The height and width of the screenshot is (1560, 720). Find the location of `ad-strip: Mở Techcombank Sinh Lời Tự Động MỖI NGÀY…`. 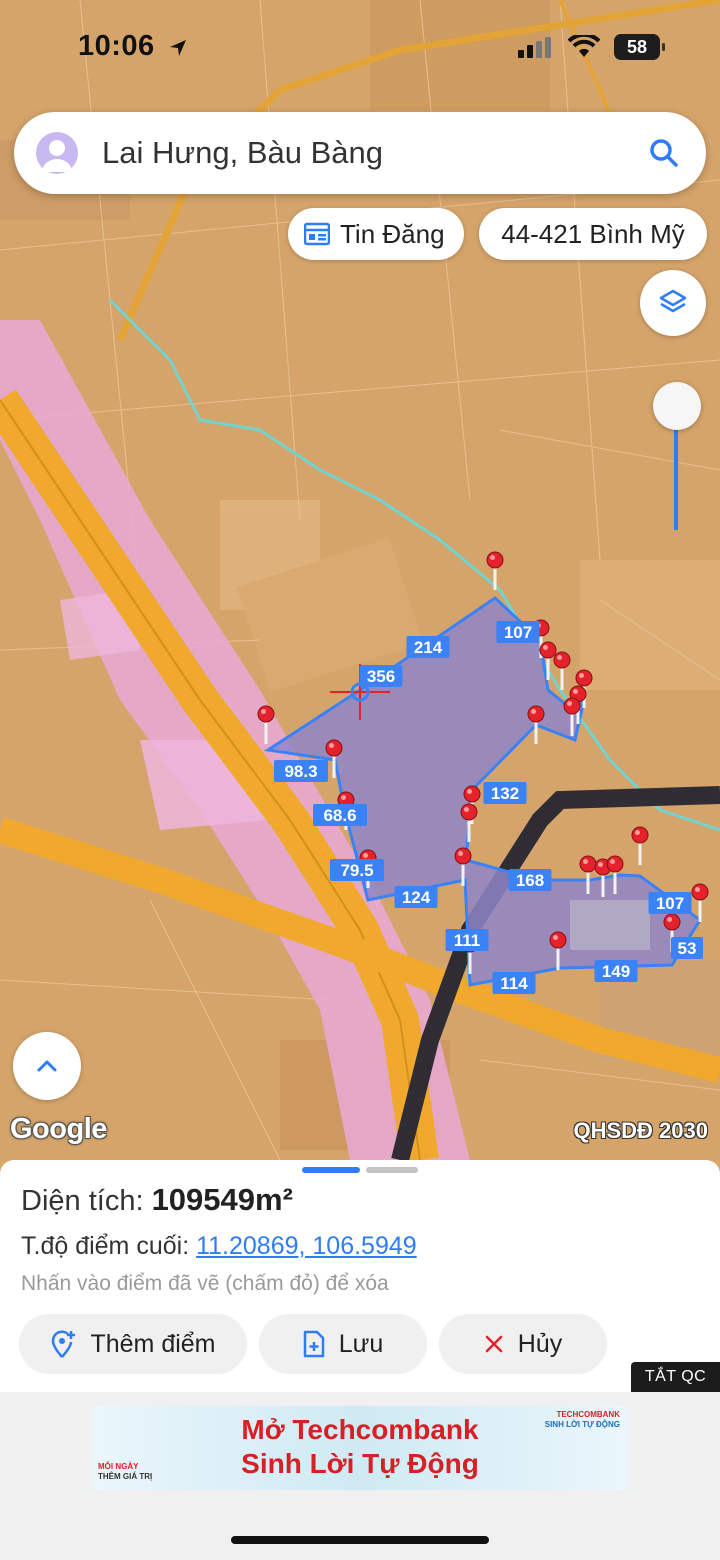

ad-strip: Mở Techcombank Sinh Lời Tự Động MỖI NGÀY… is located at coordinates (360, 1476).